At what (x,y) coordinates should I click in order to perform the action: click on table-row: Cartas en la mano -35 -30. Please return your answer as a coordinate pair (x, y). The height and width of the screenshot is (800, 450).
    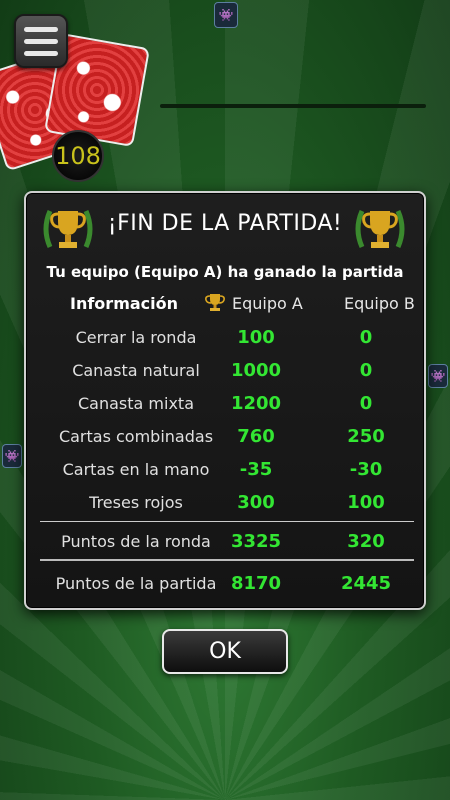
    Looking at the image, I should click on (225, 469).